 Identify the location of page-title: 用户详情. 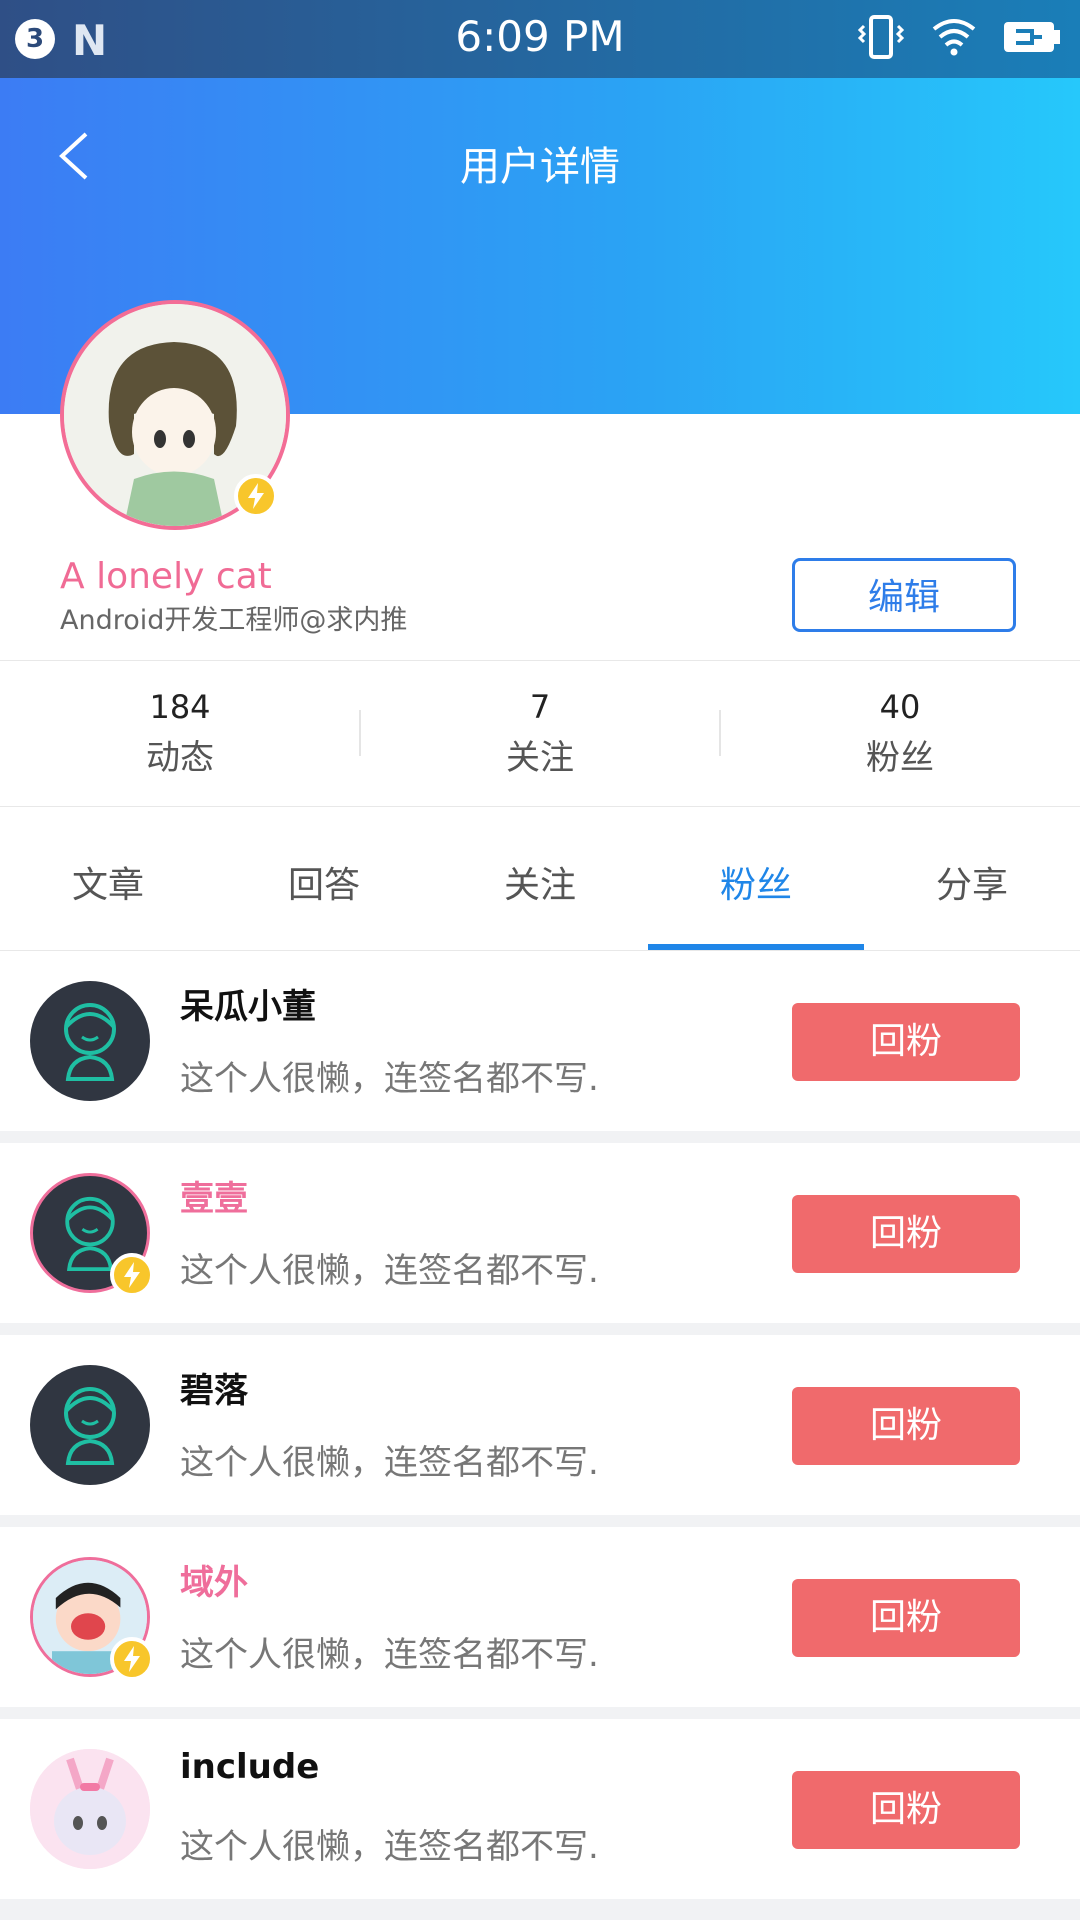
(540, 167).